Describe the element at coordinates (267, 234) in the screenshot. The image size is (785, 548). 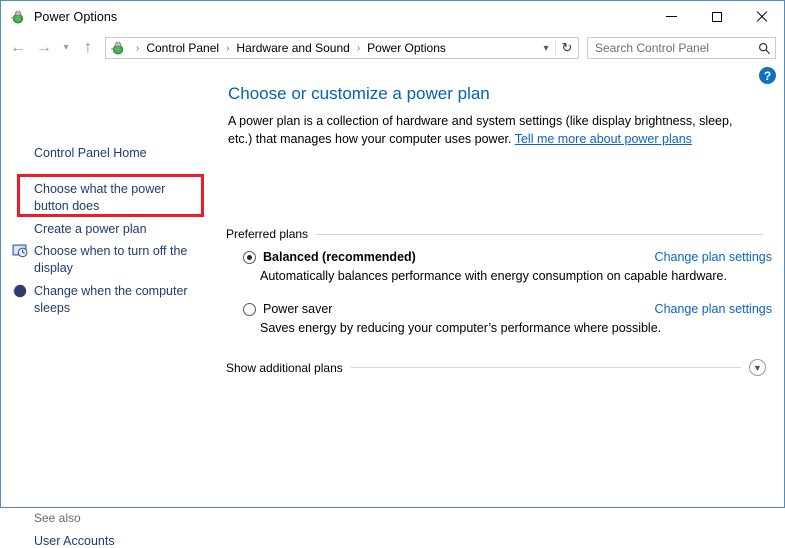
I see `preferred-plans-label: Preferred plans` at that location.